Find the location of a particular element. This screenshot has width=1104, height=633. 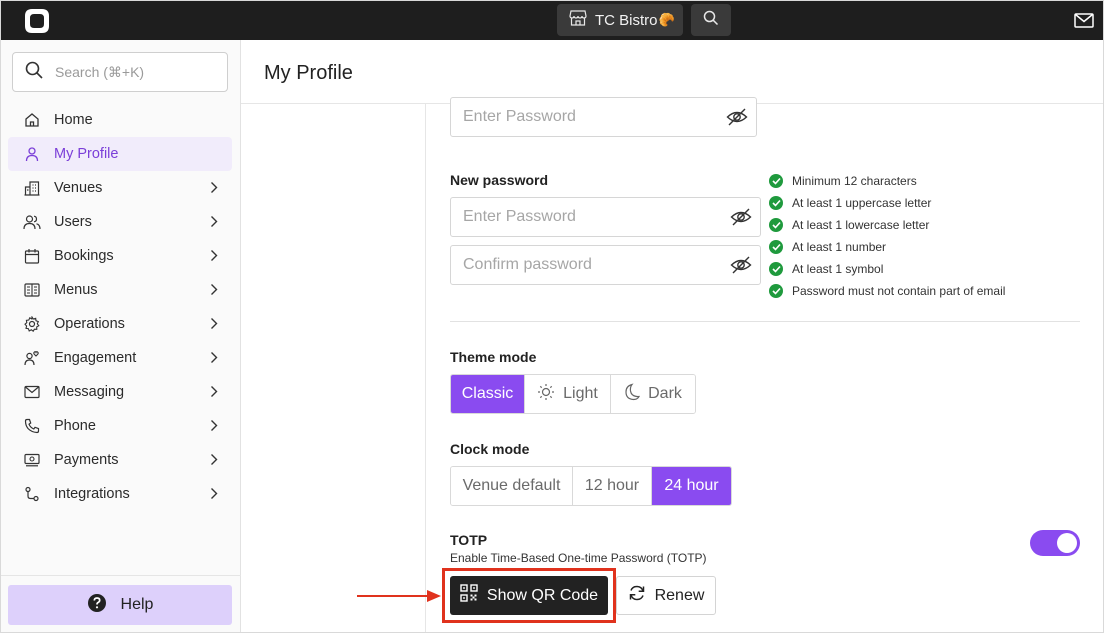

annotation-arrow is located at coordinates (399, 596).